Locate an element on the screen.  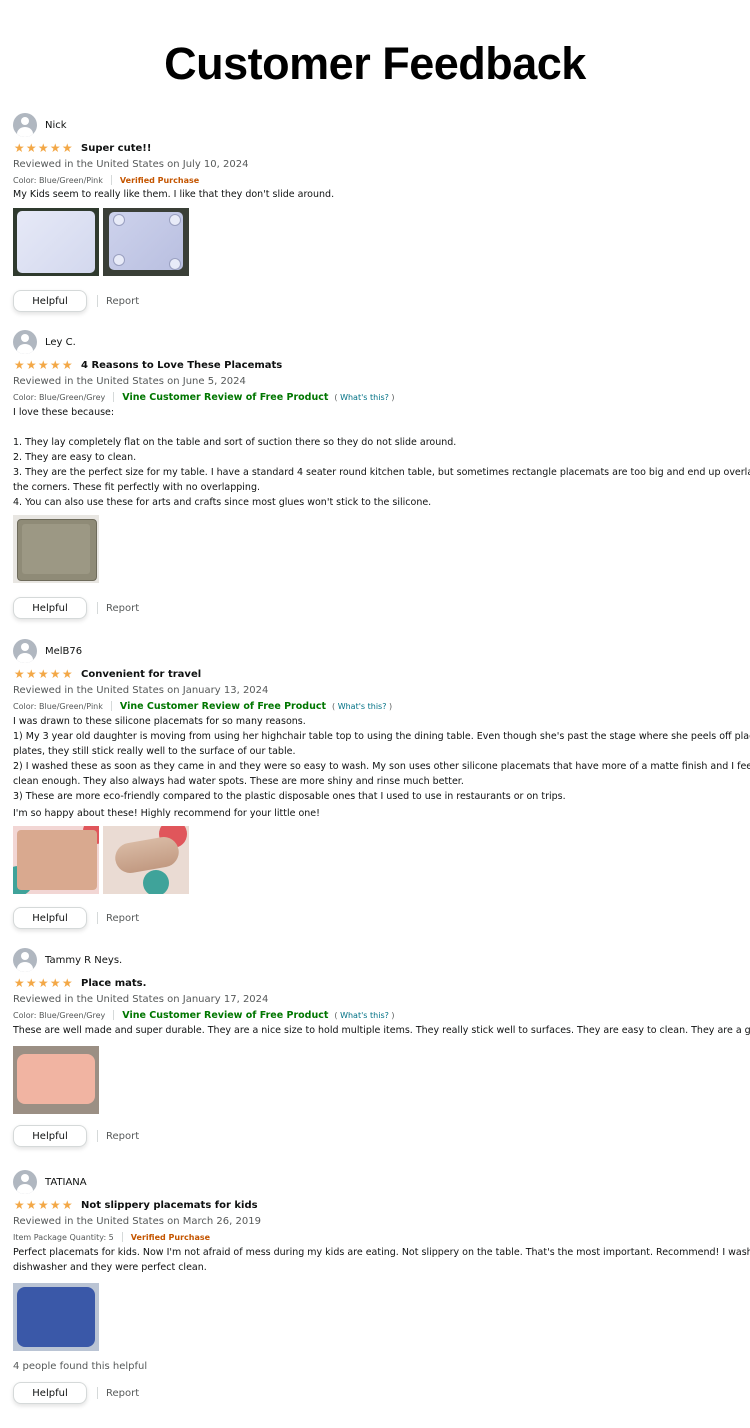
reviewer-profile: MelB76 is located at coordinates (47, 651).